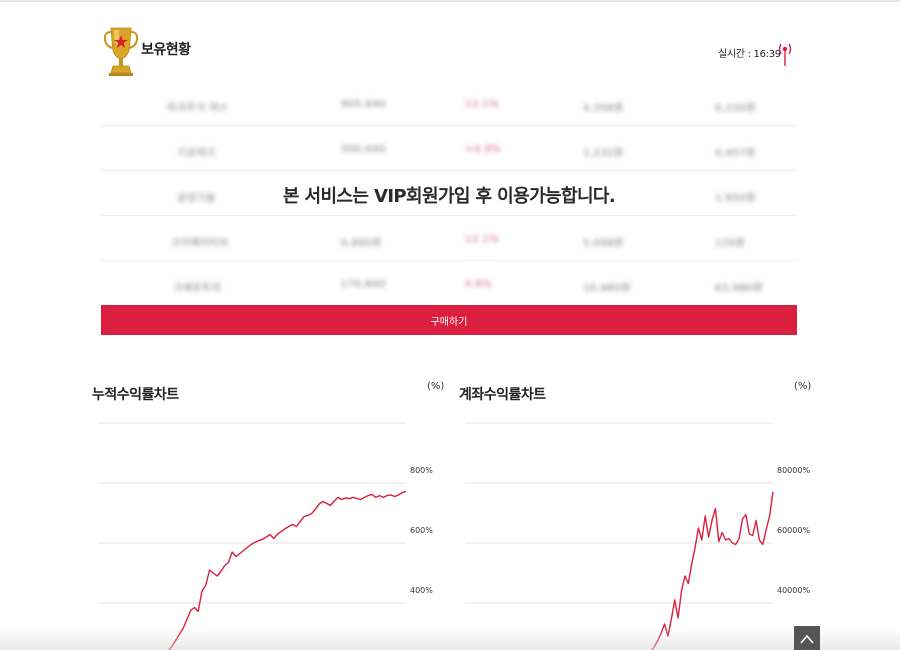  I want to click on table-row: 크래프트리 170,840 4.8% 10,980원 63,980원, so click(449, 283).